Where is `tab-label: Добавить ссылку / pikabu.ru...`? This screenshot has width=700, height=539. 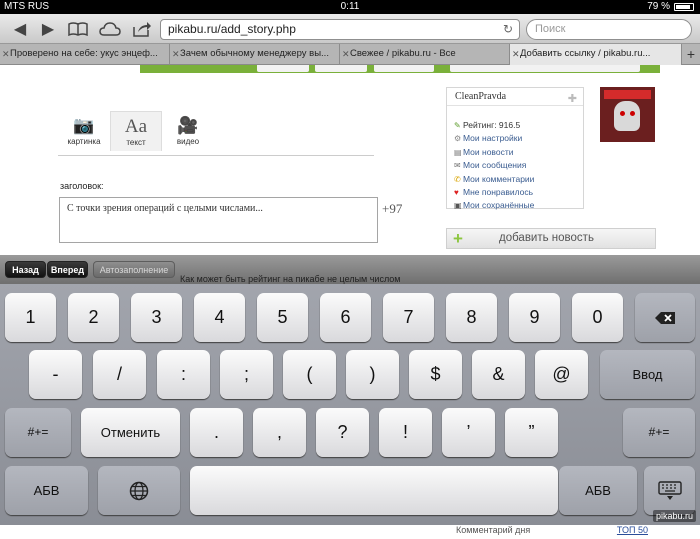 tab-label: Добавить ссылку / pikabu.ru... is located at coordinates (585, 53).